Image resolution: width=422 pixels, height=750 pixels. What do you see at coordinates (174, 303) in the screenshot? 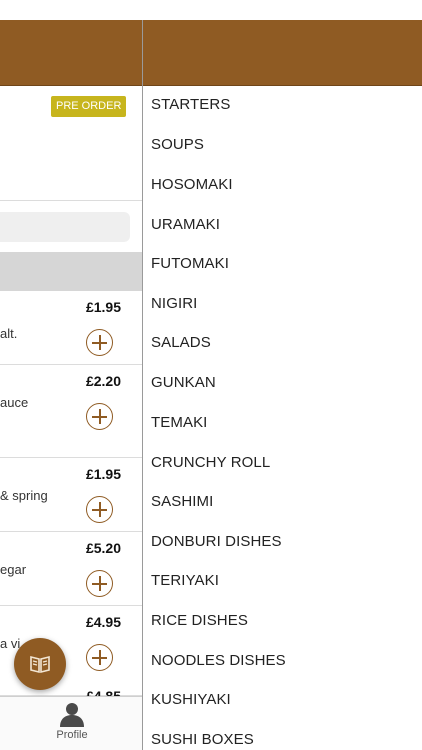
I see `category-item: NIGIRI` at bounding box center [174, 303].